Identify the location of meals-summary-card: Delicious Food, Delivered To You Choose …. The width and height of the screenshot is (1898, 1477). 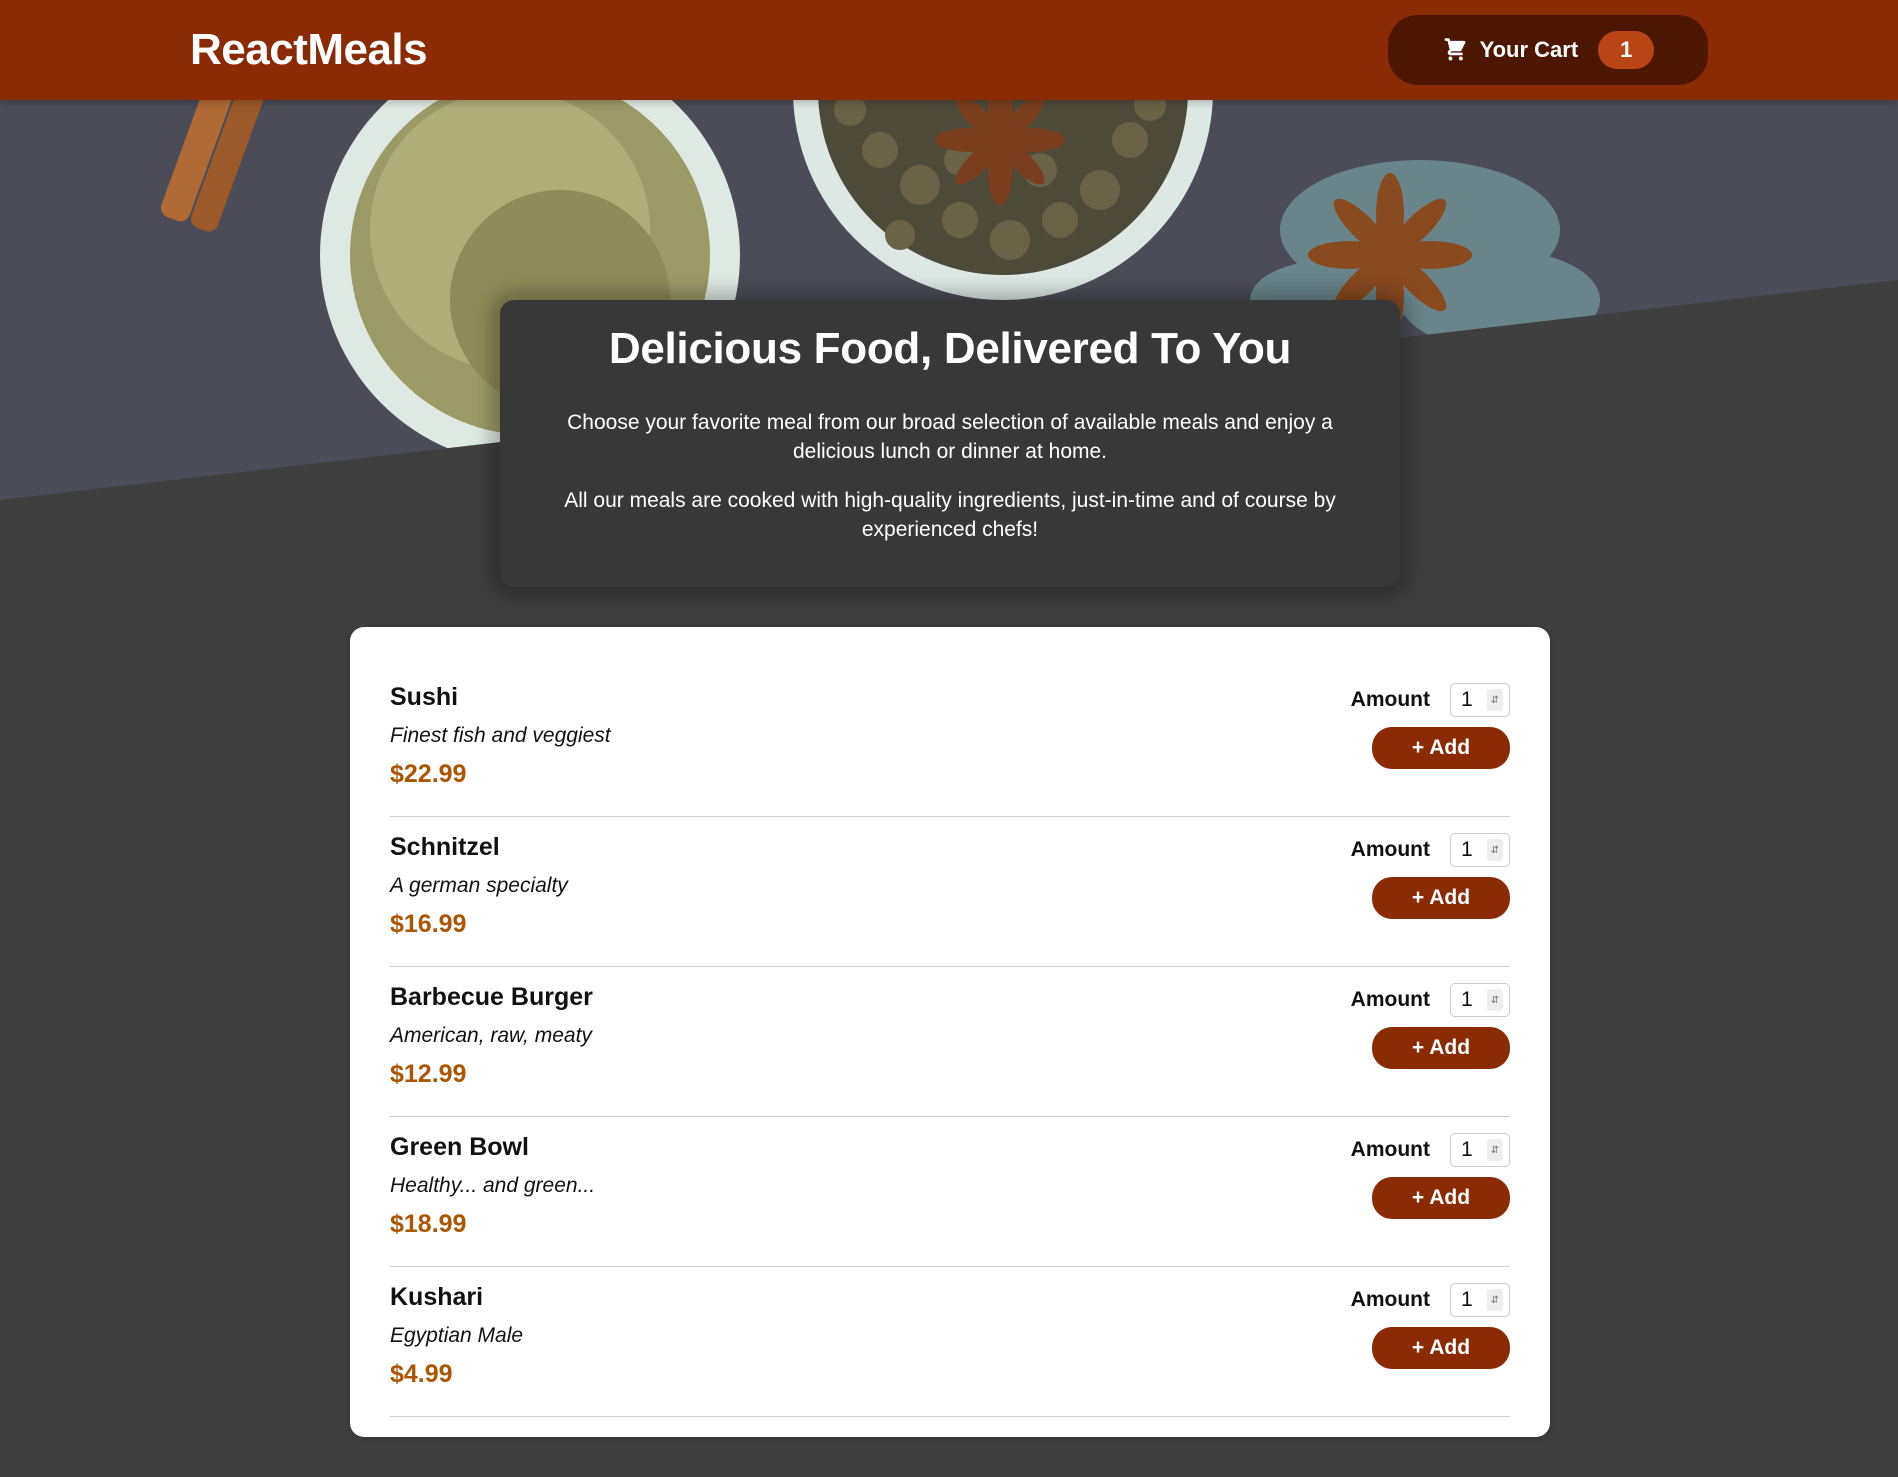
(950, 443).